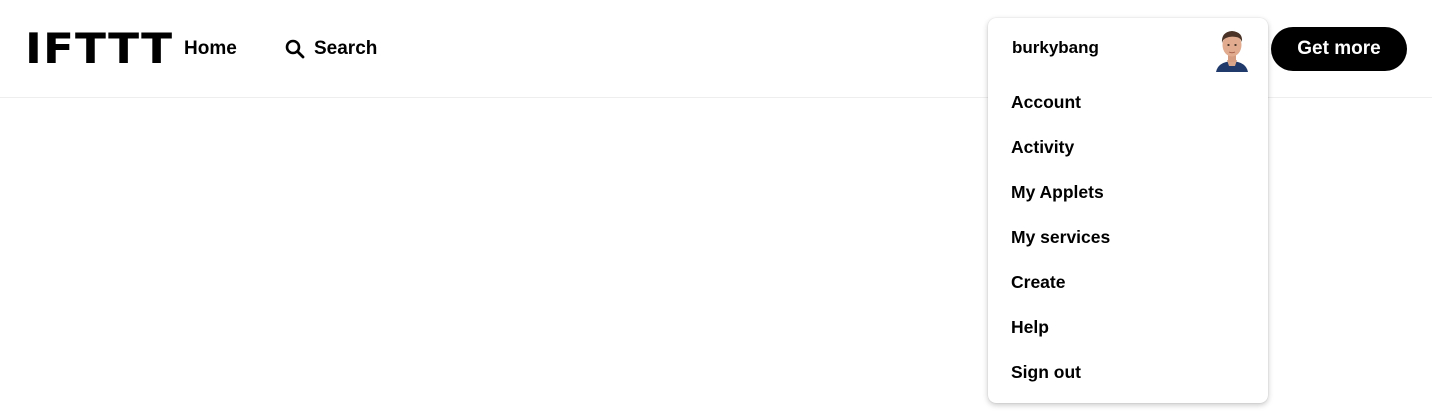 This screenshot has width=1432, height=420. I want to click on menu-item-help-label: Help, so click(1030, 327).